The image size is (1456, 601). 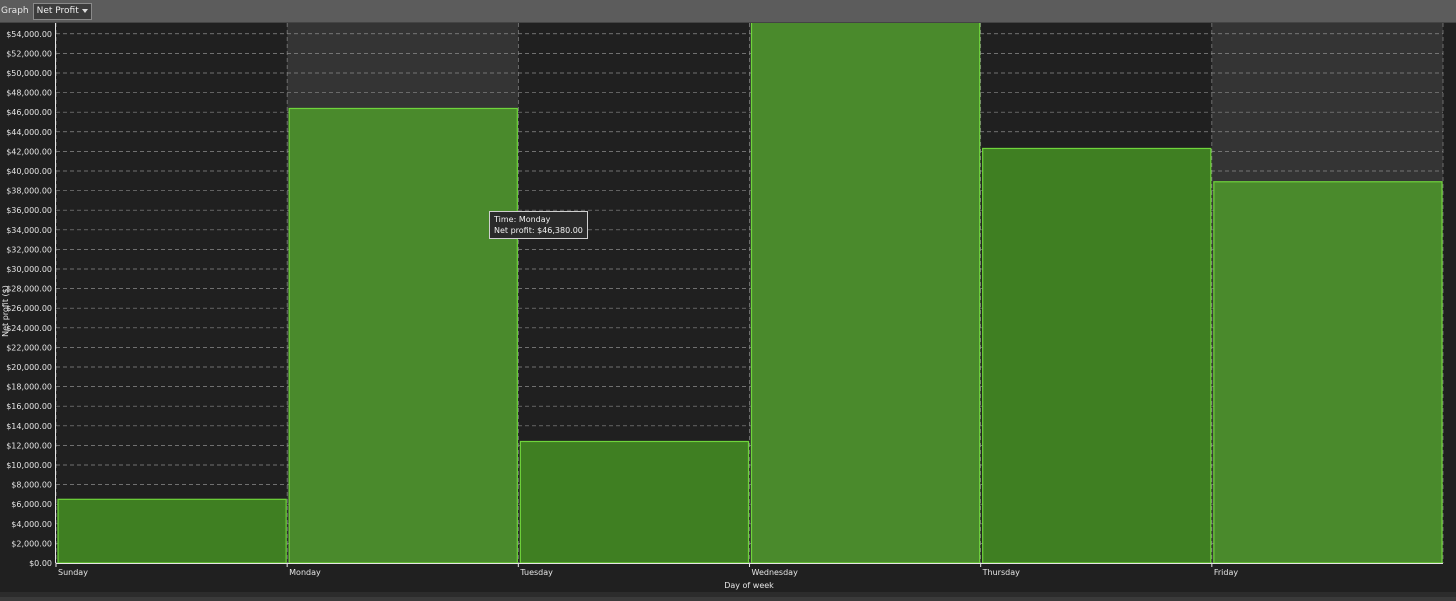 I want to click on y-tick-label: $44,000.00, so click(x=29, y=132).